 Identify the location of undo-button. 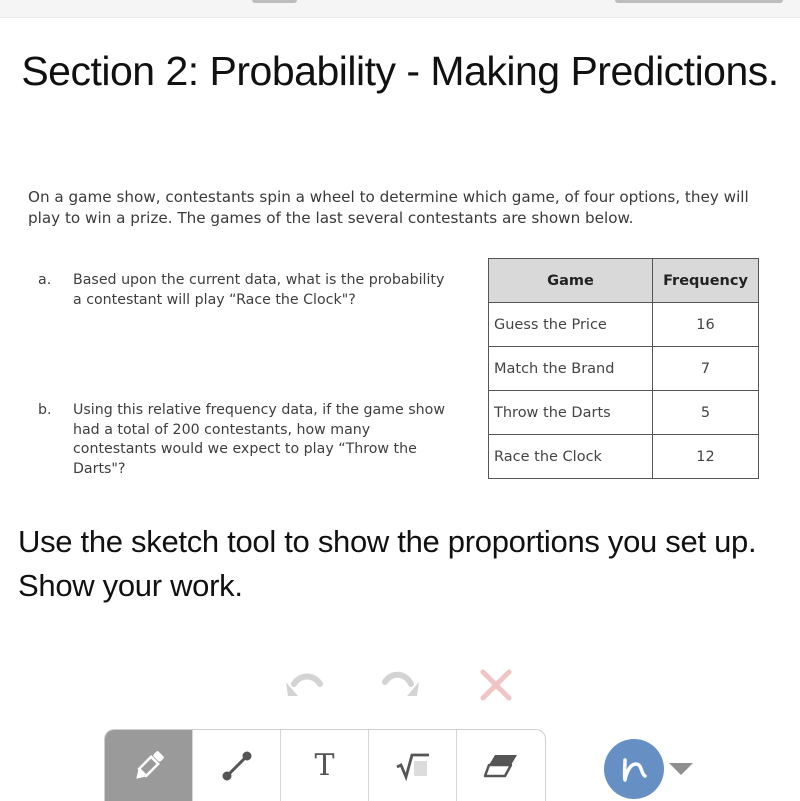
(304, 685).